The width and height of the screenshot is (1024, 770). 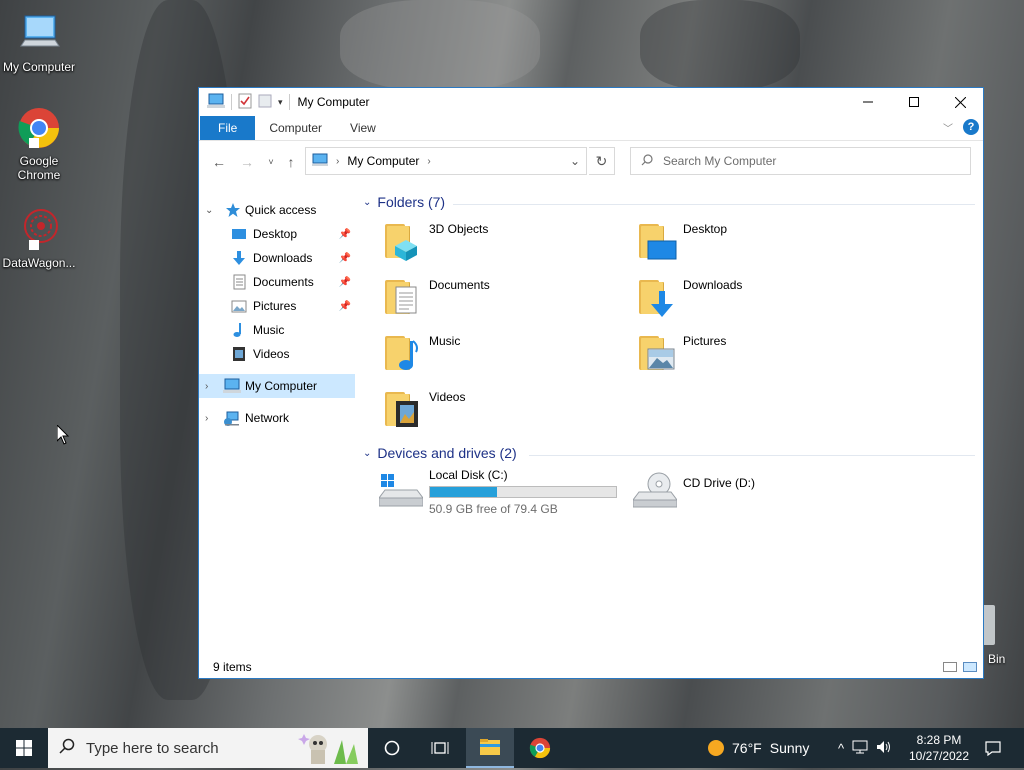 What do you see at coordinates (233, 210) in the screenshot?
I see `star-icon` at bounding box center [233, 210].